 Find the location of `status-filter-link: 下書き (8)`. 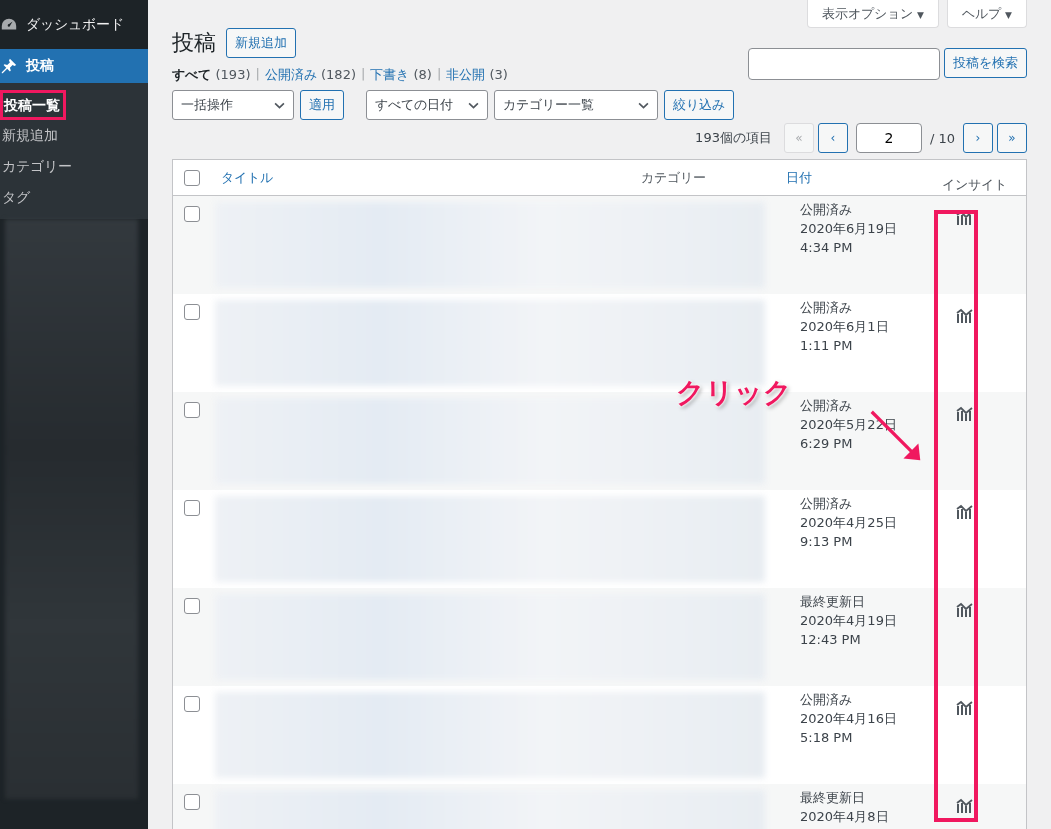

status-filter-link: 下書き (8) is located at coordinates (401, 75).